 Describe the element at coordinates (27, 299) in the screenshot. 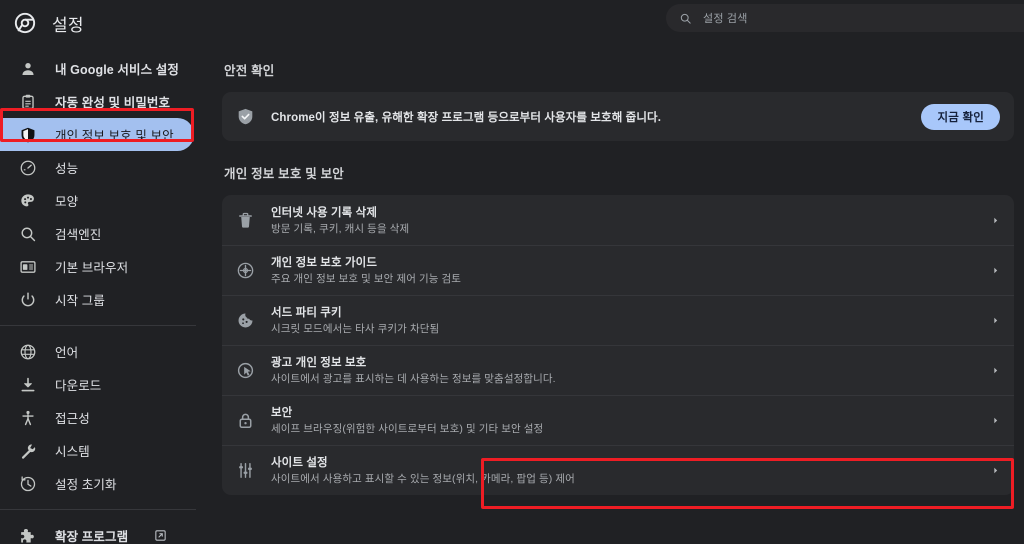

I see `power-icon` at that location.